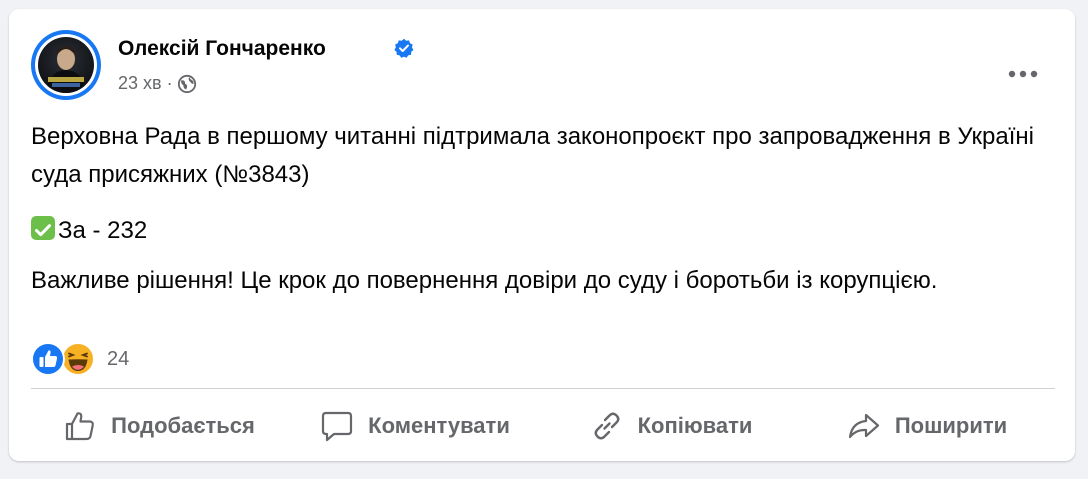 Image resolution: width=1088 pixels, height=479 pixels. What do you see at coordinates (695, 425) in the screenshot?
I see `copy-label: Копіювати` at bounding box center [695, 425].